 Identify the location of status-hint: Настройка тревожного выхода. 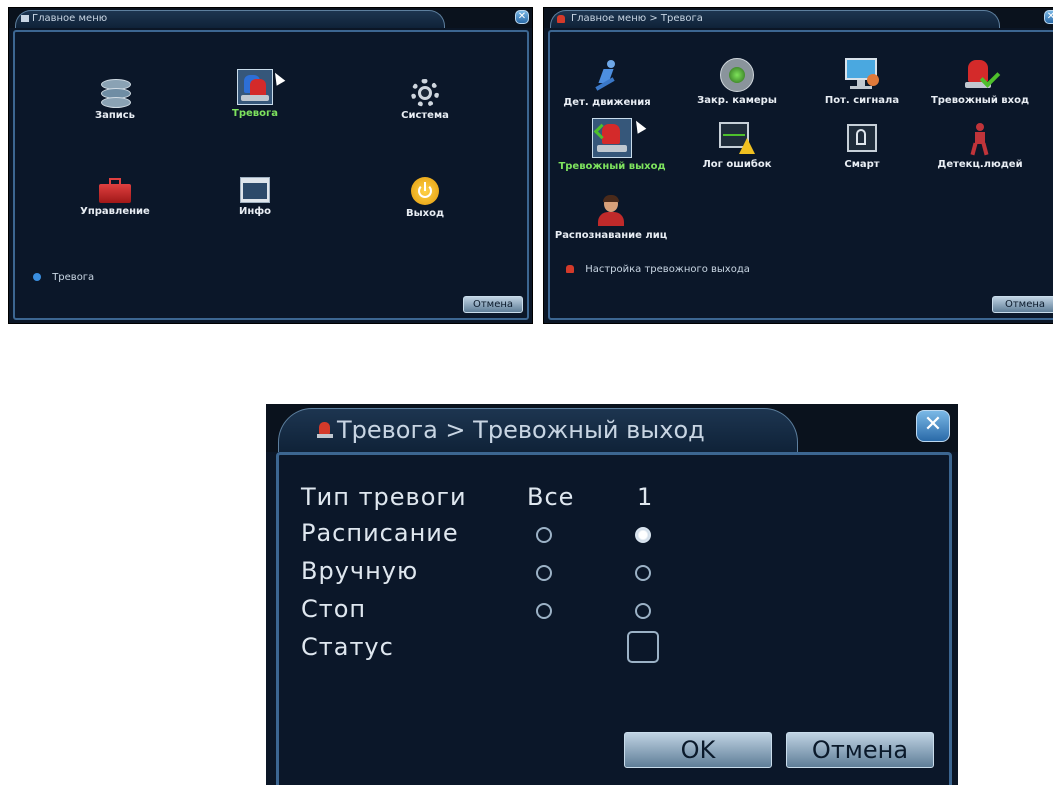
(658, 269).